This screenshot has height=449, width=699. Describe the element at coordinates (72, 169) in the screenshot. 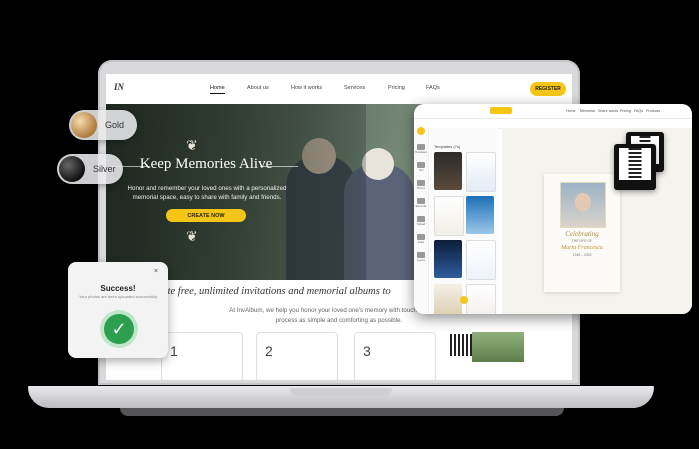

I see `silver-coin-icon` at that location.